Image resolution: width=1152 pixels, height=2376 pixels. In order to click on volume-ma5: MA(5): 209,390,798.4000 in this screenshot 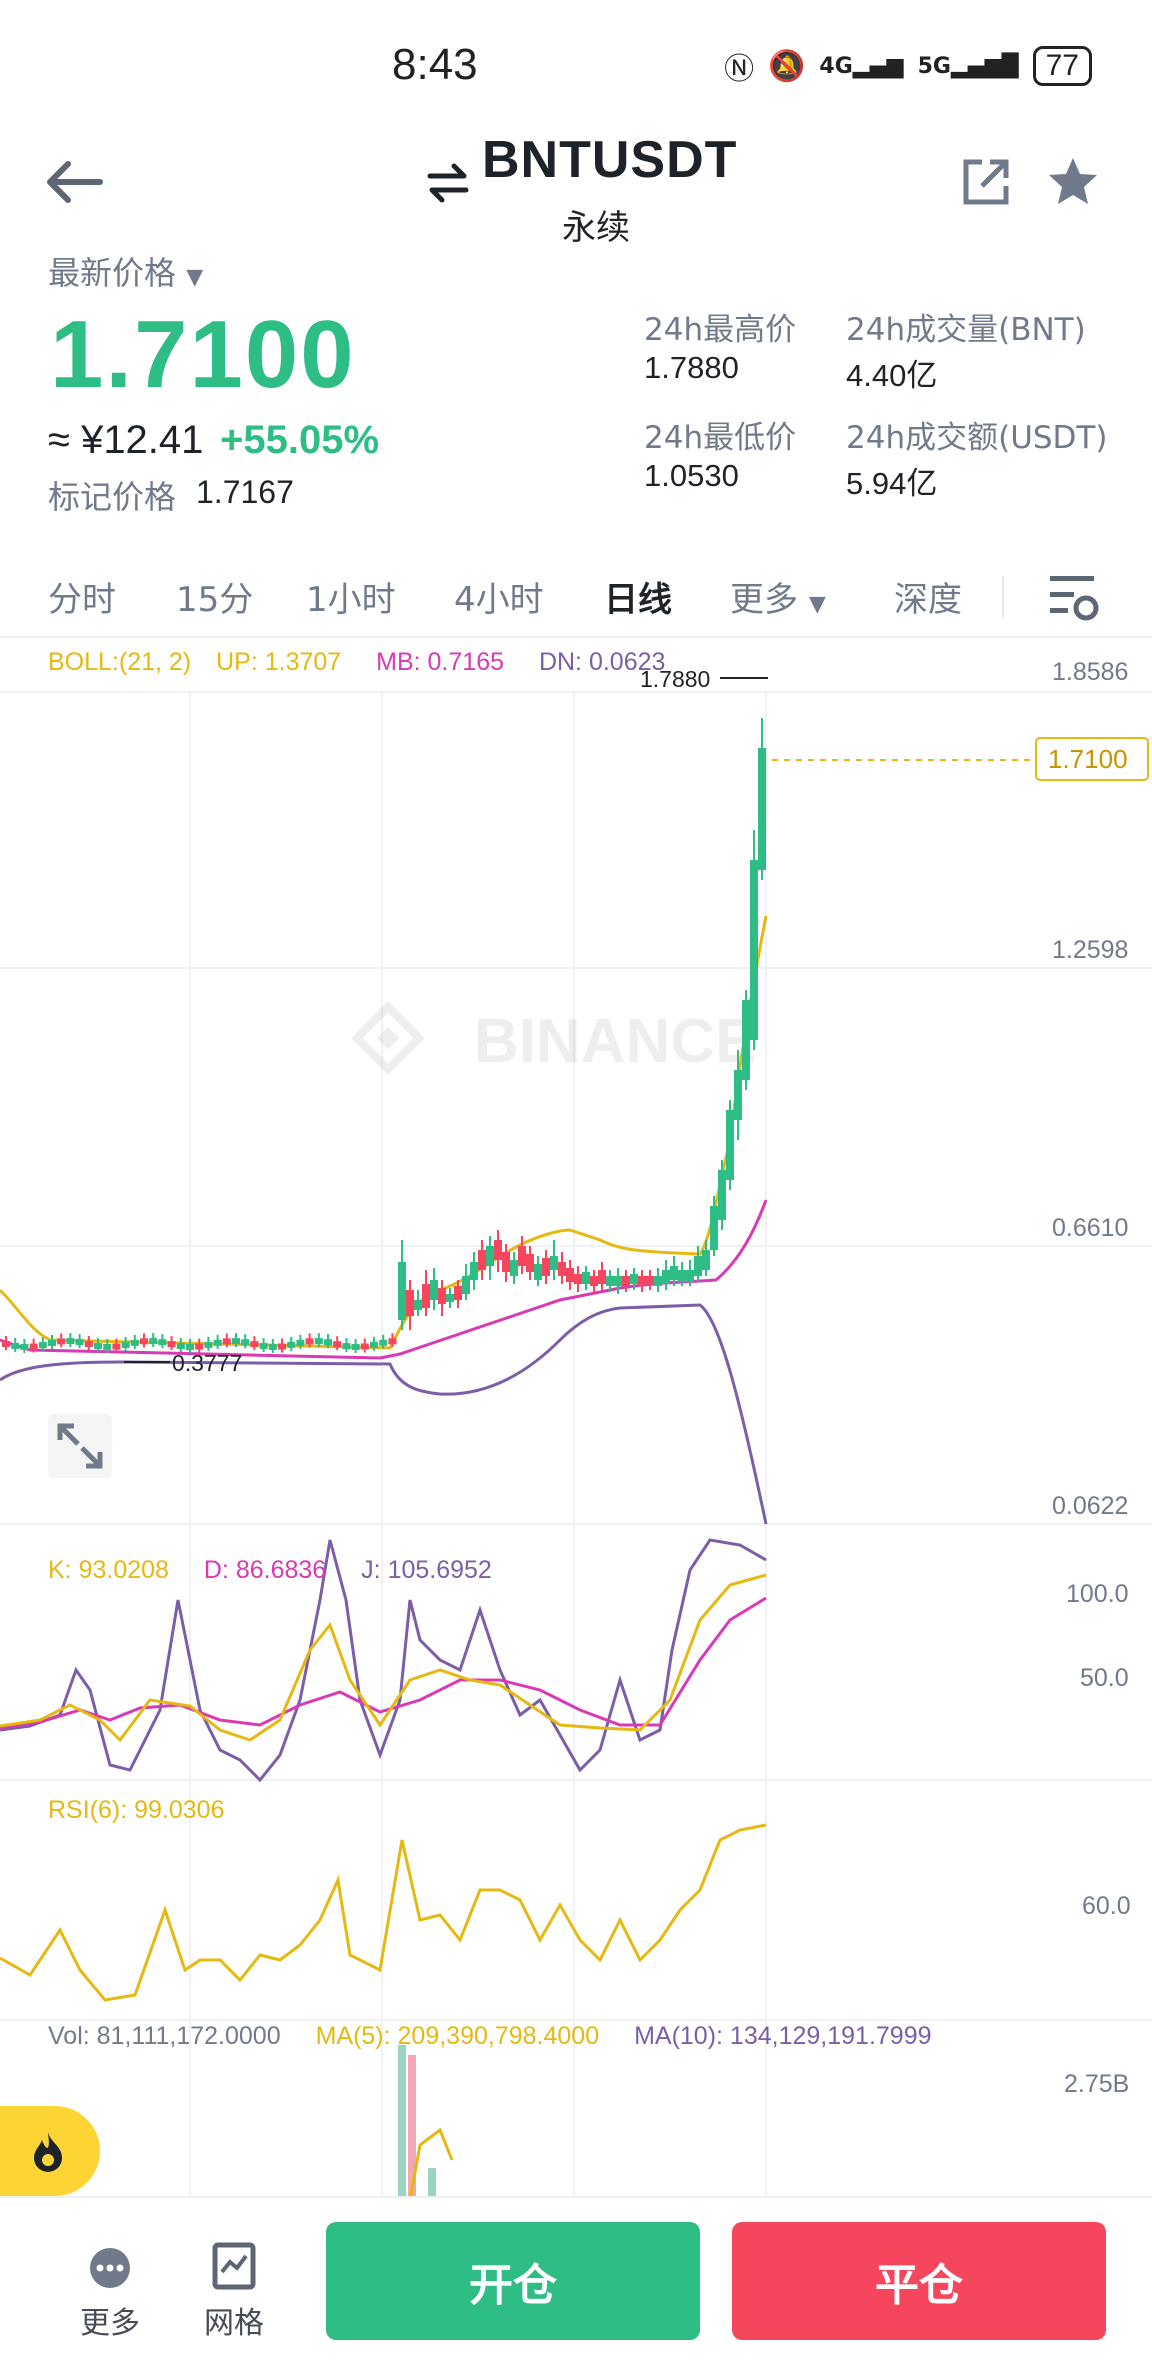, I will do `click(457, 2036)`.